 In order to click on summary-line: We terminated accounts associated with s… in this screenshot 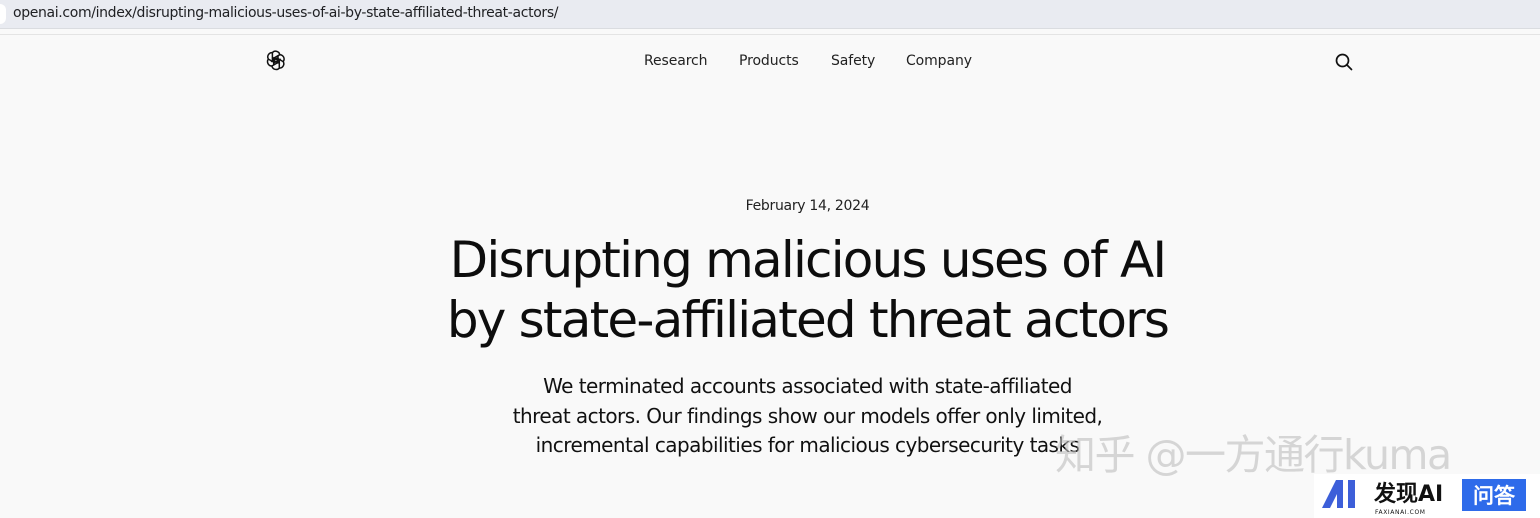, I will do `click(807, 386)`.